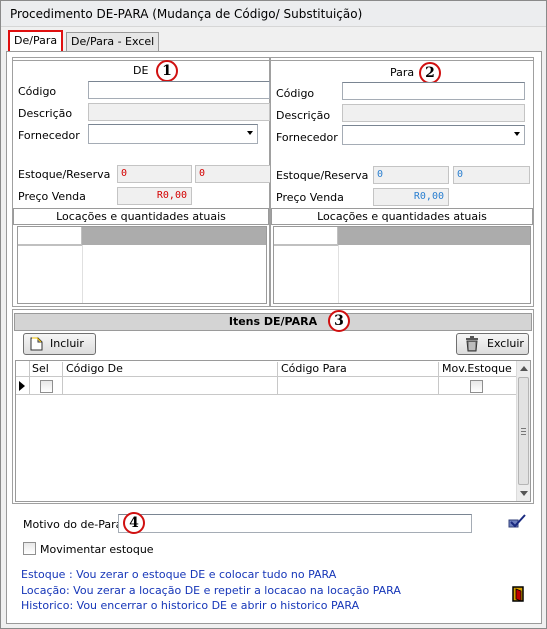 Image resolution: width=547 pixels, height=629 pixels. What do you see at coordinates (517, 521) in the screenshot?
I see `confirm-check-icon` at bounding box center [517, 521].